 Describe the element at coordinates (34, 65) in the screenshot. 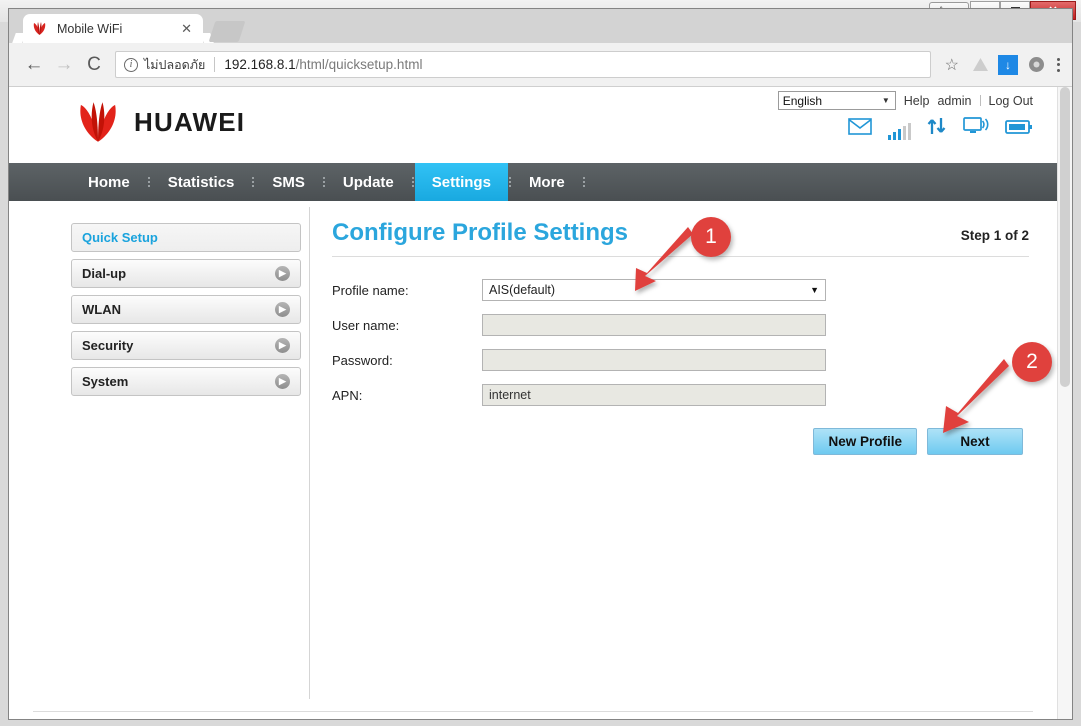

I see `back-icon: ←` at that location.